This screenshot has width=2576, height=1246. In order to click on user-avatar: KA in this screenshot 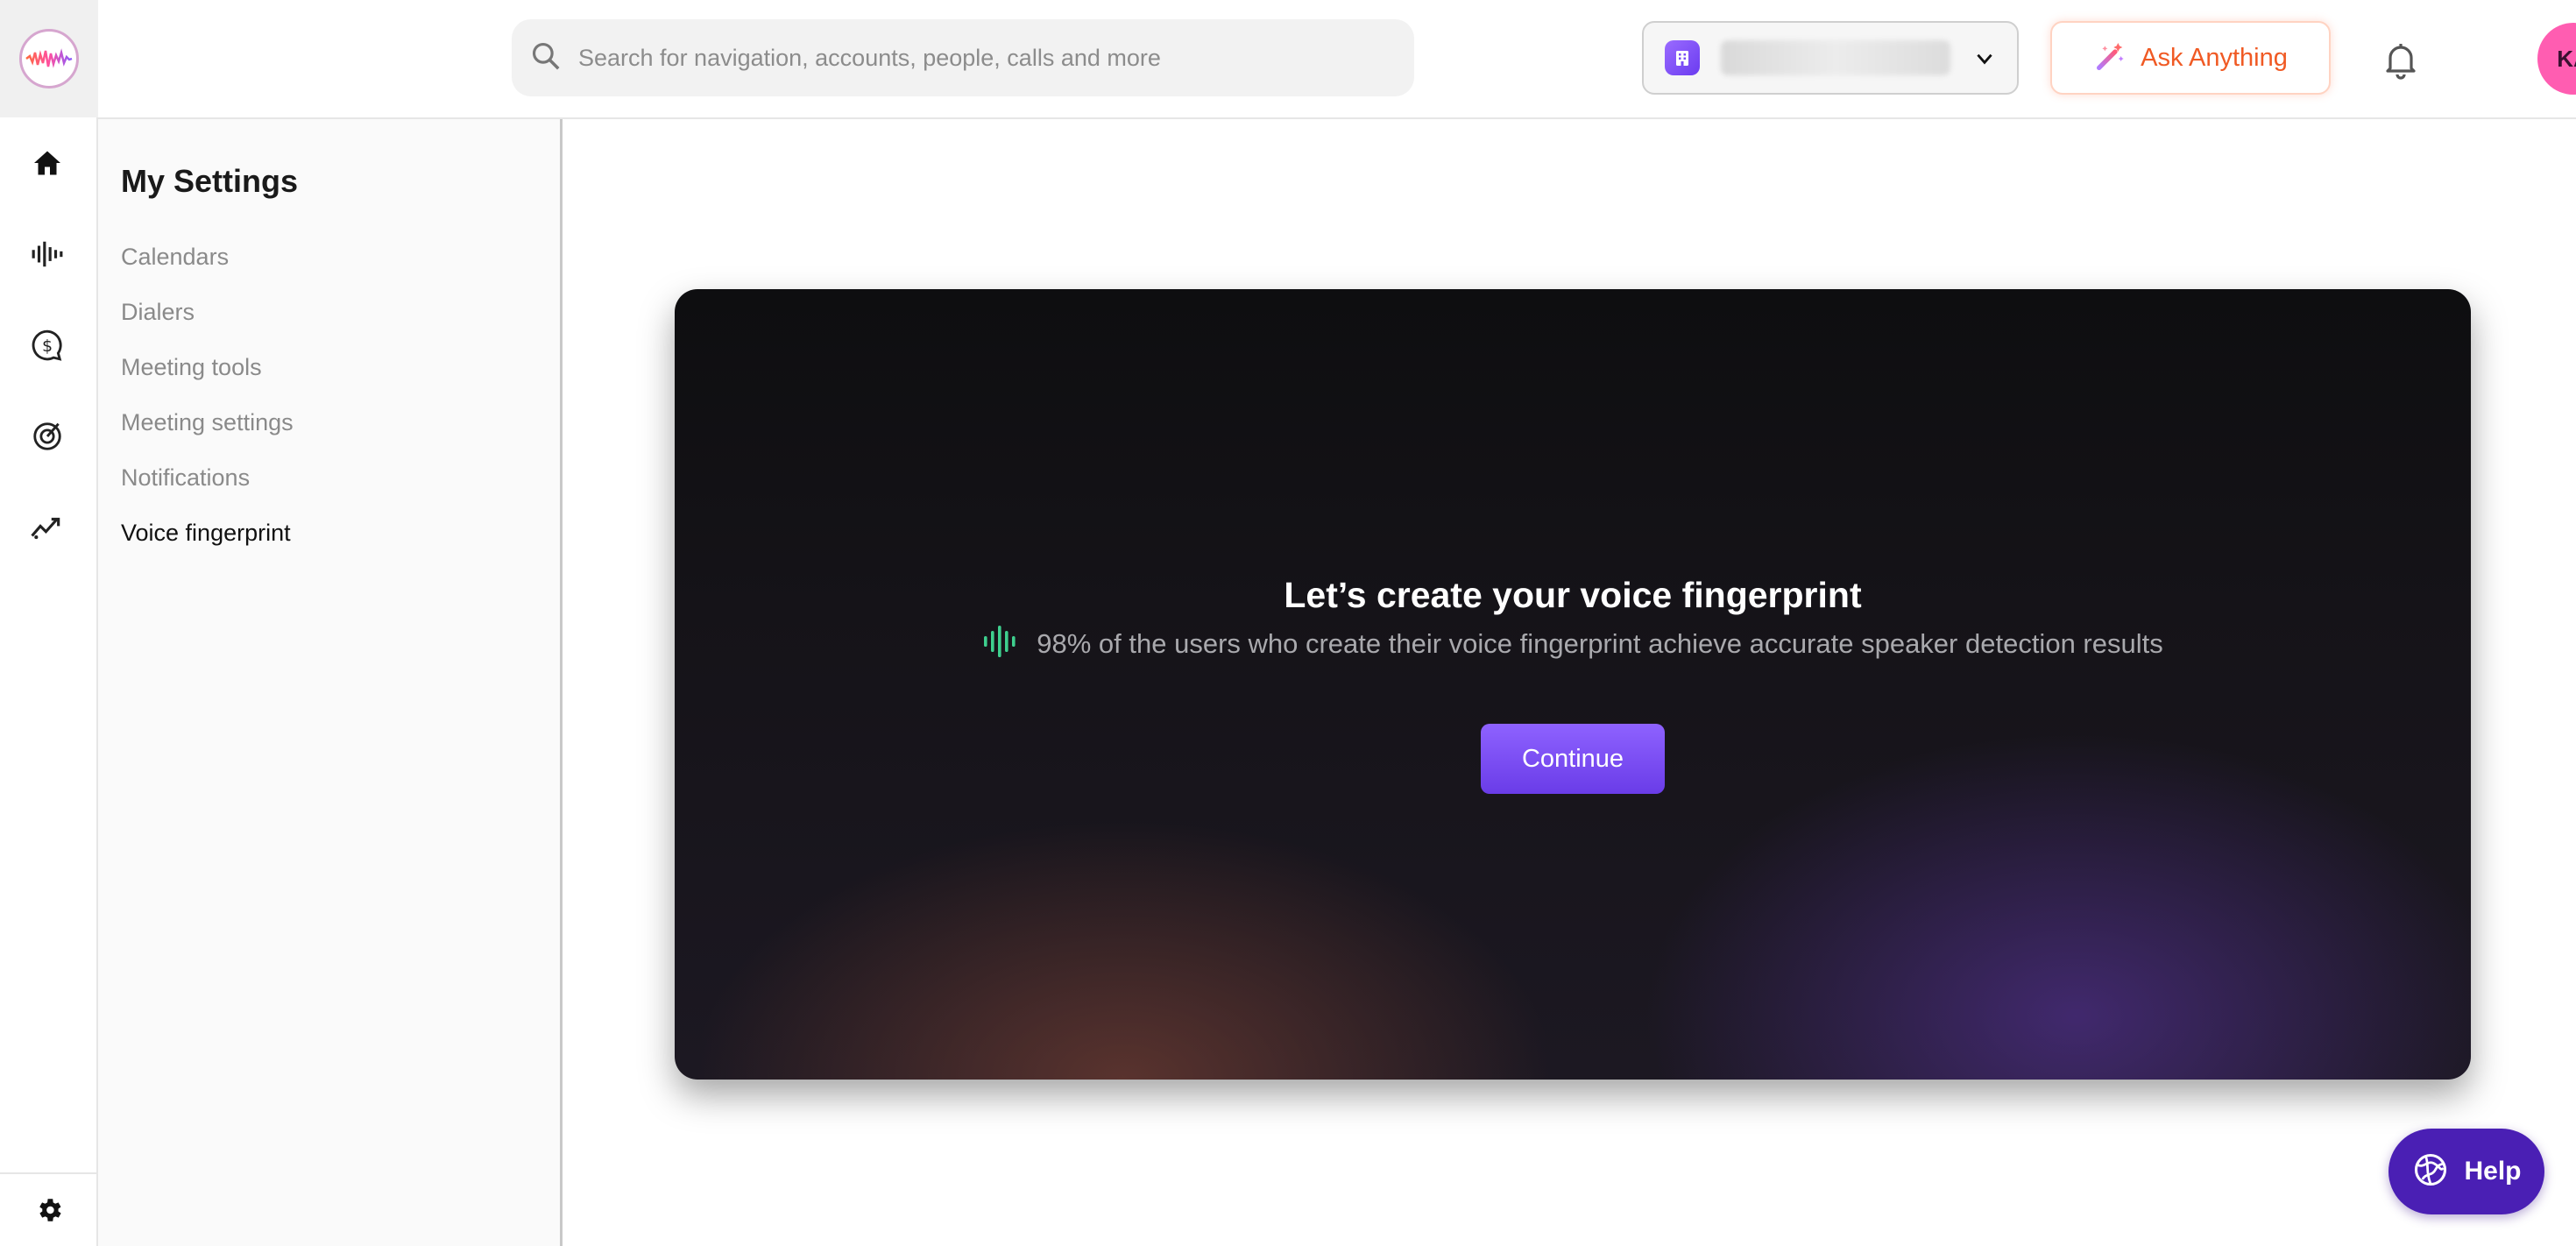, I will do `click(2556, 59)`.